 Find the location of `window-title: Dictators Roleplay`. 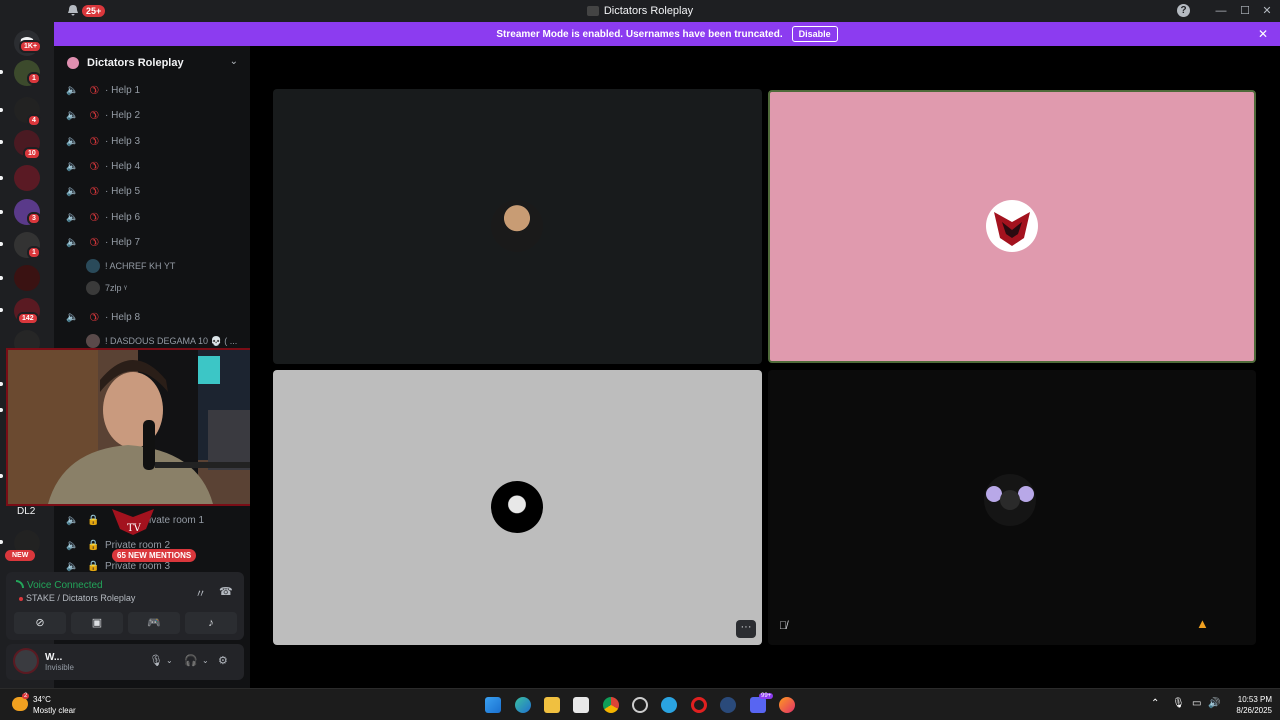

window-title: Dictators Roleplay is located at coordinates (640, 11).